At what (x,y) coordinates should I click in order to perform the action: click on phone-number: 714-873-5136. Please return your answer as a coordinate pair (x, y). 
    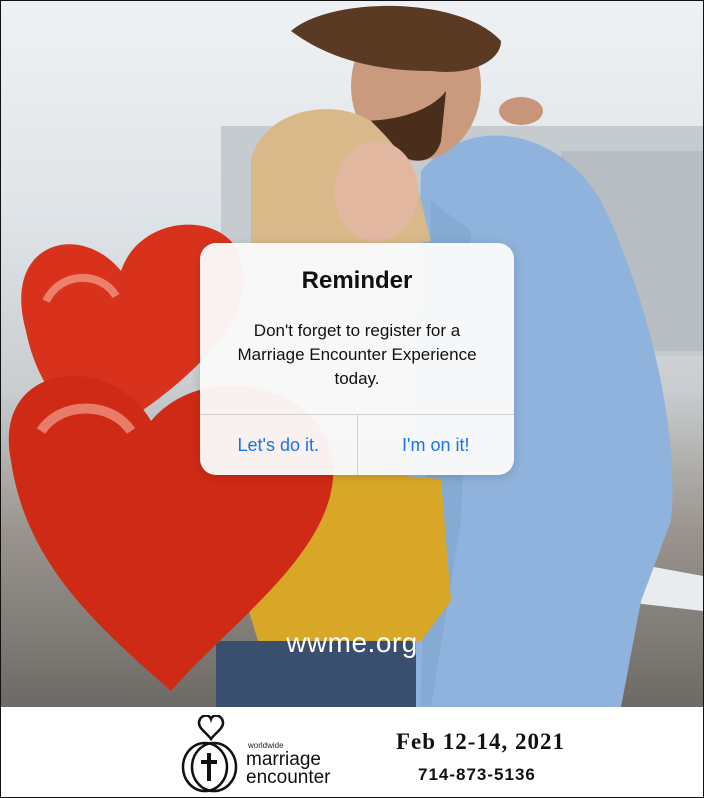
    Looking at the image, I should click on (477, 775).